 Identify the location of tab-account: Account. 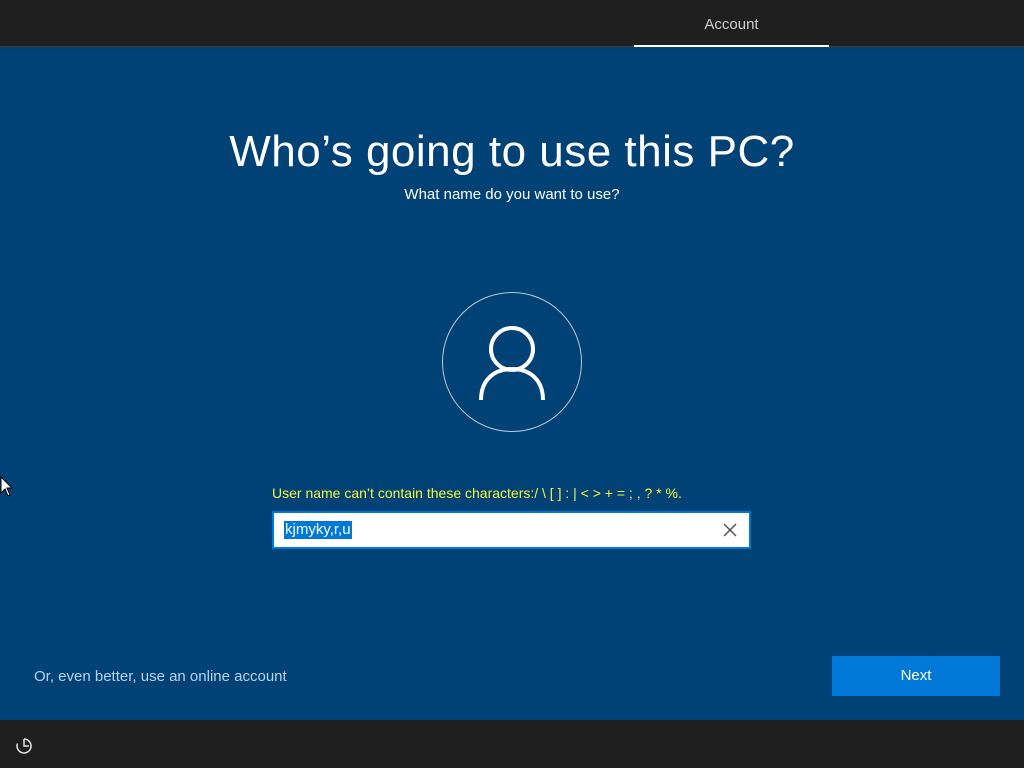
(731, 24).